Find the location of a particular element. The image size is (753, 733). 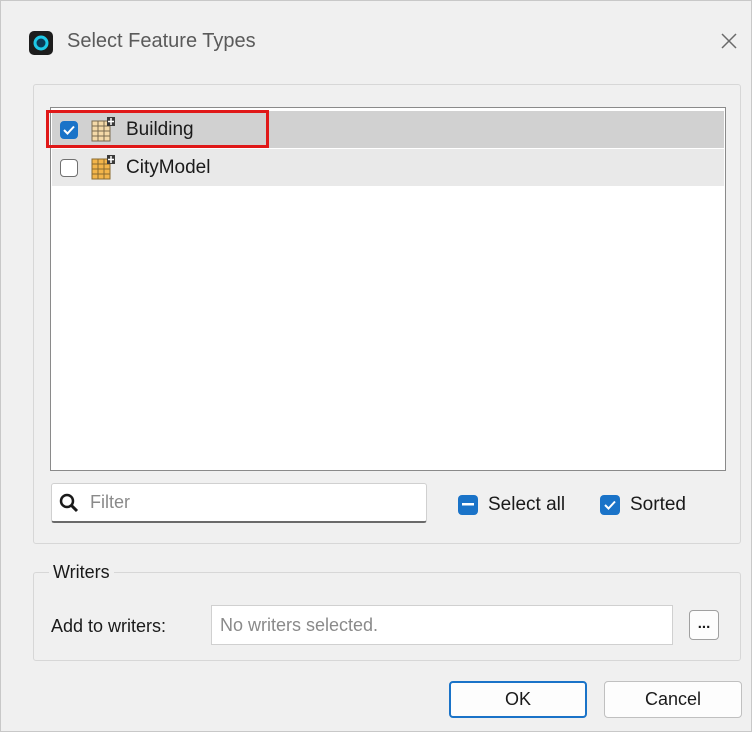

add-to-writers-label: Add to writers: is located at coordinates (109, 626).